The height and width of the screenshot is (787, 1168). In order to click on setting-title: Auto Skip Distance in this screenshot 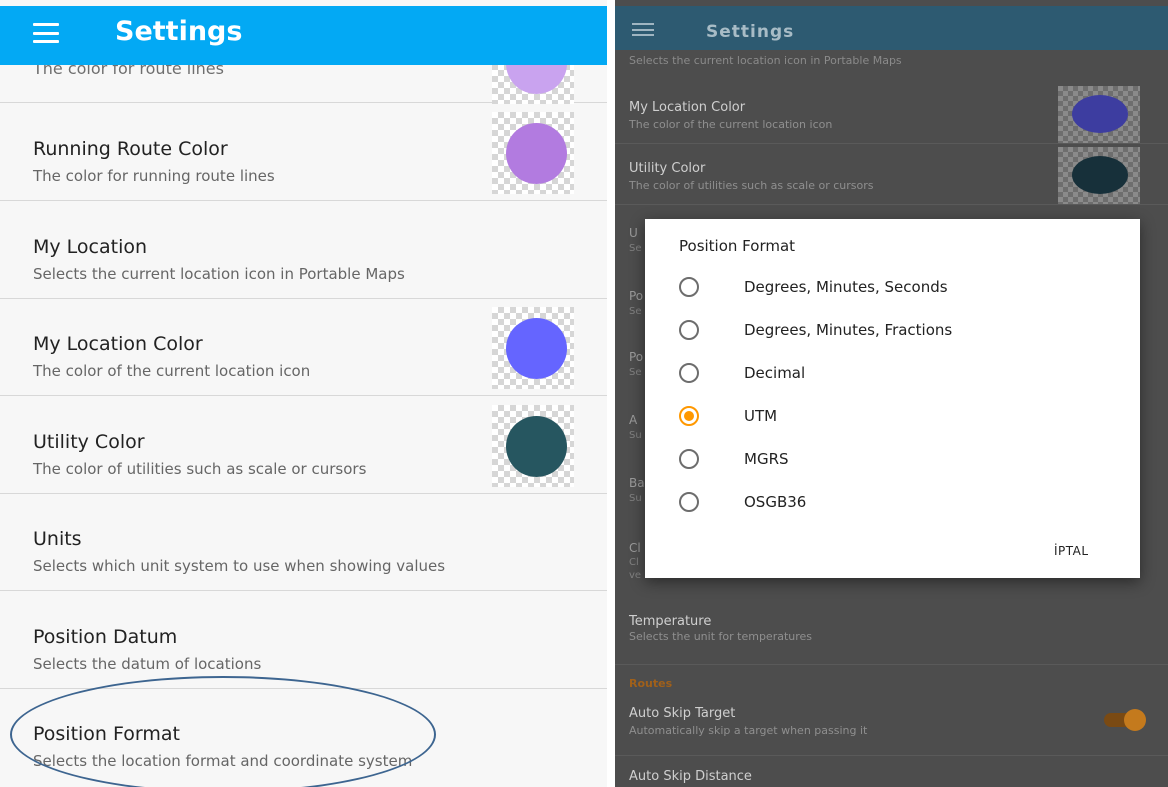, I will do `click(690, 776)`.